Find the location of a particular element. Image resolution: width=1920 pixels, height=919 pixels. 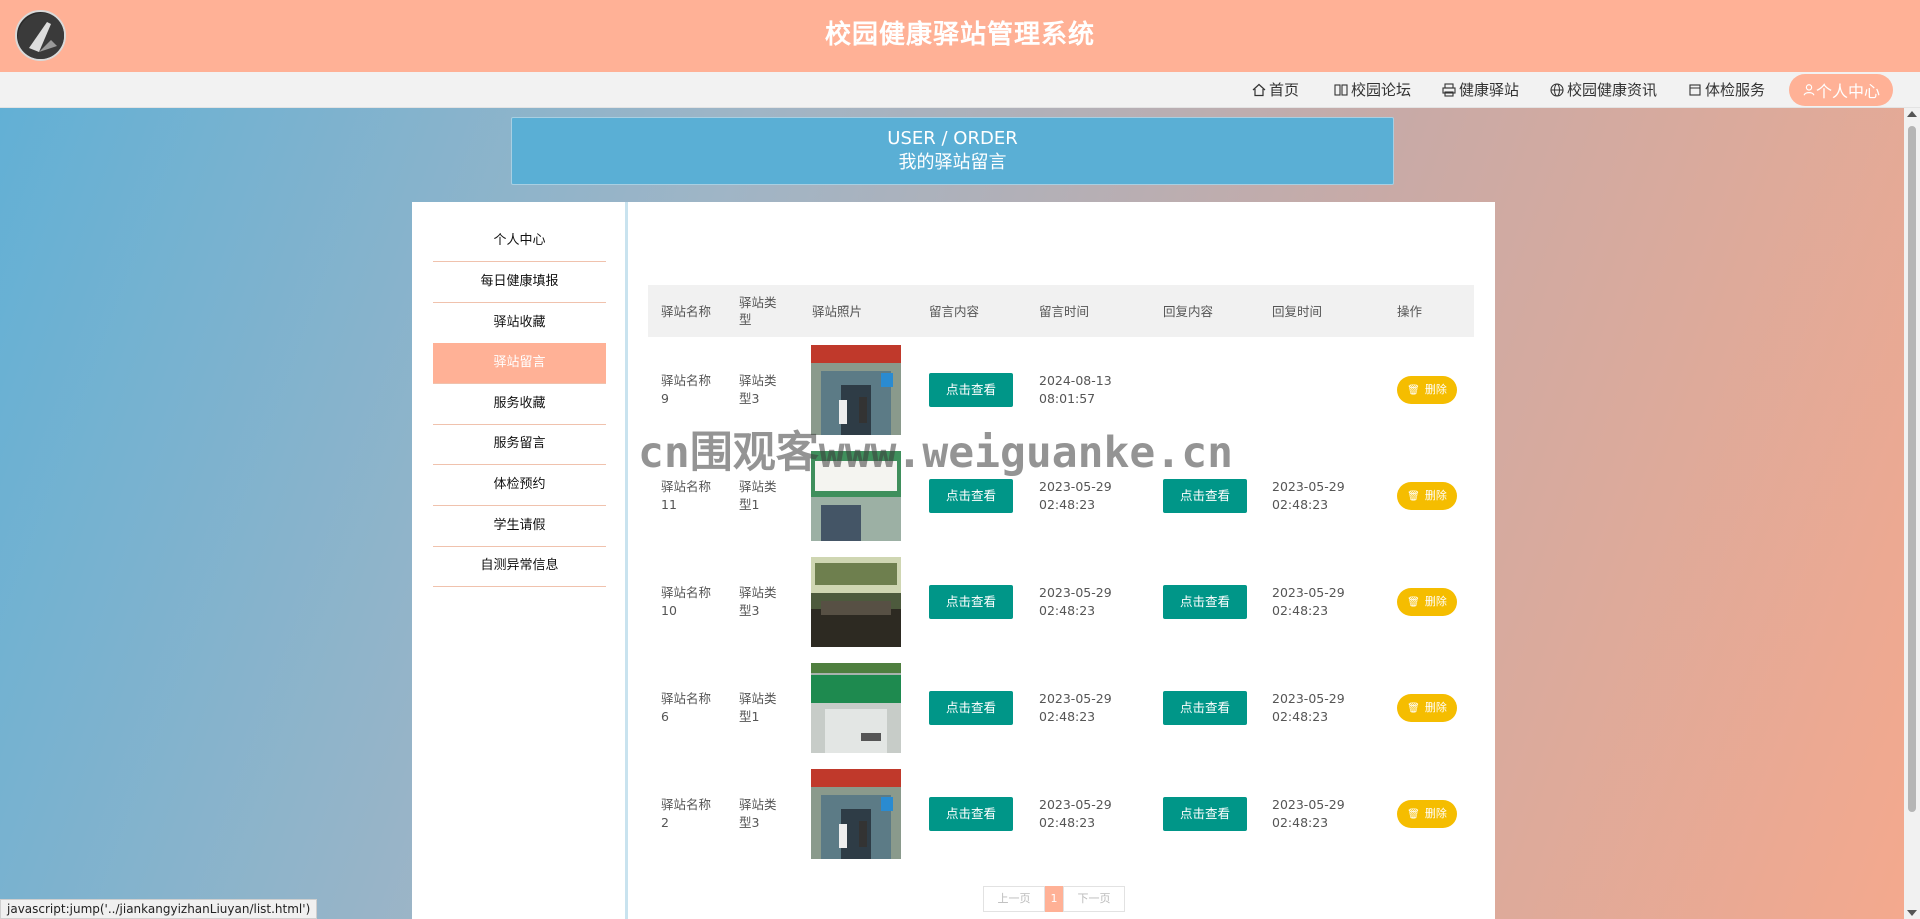

column-header: 操作 is located at coordinates (1410, 311).